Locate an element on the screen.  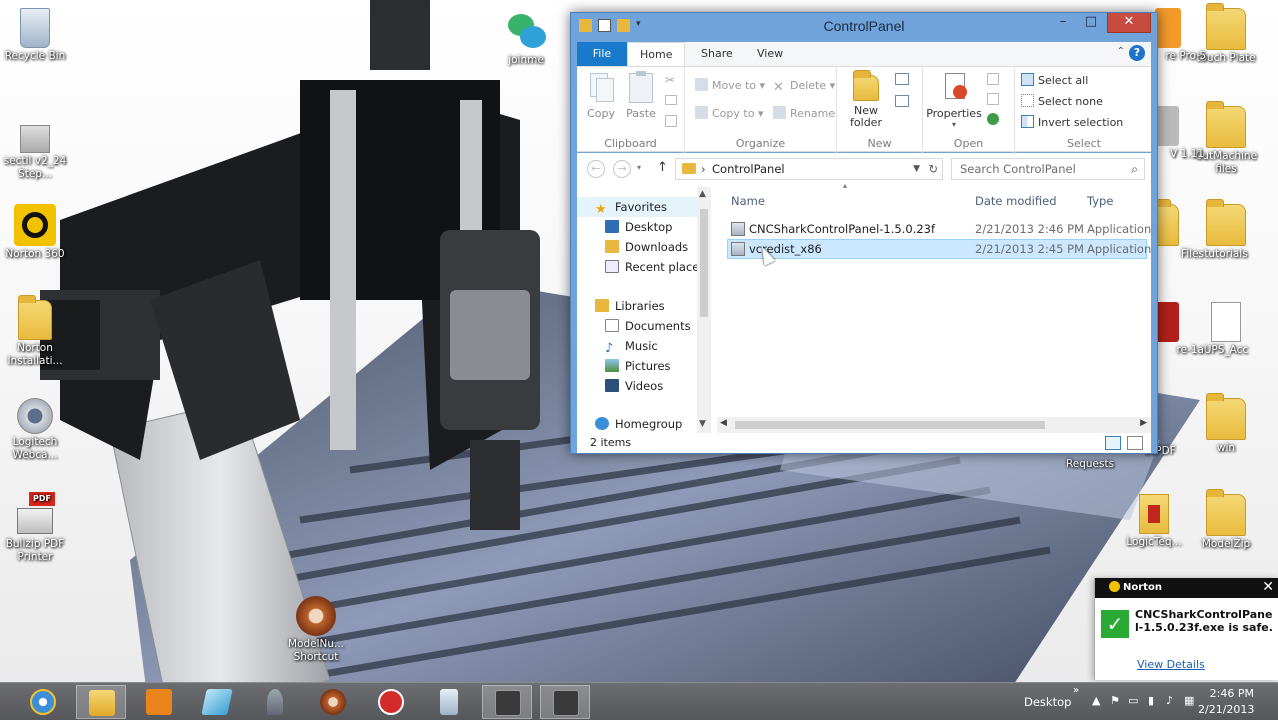
file-list-horizontal-scrollbar: ◀ ▶ is located at coordinates (934, 425).